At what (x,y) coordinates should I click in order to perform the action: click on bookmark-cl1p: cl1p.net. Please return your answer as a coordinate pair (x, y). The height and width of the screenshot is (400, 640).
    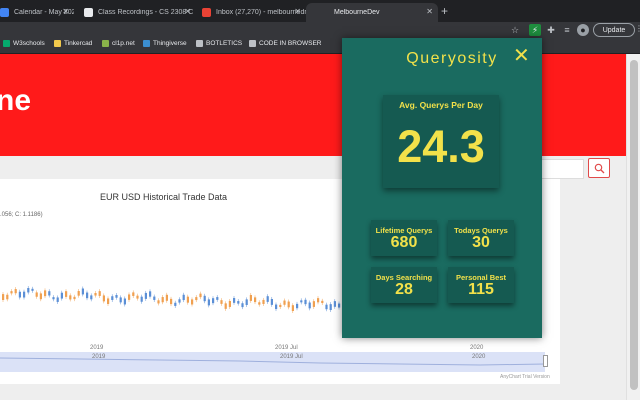
    Looking at the image, I should click on (118, 43).